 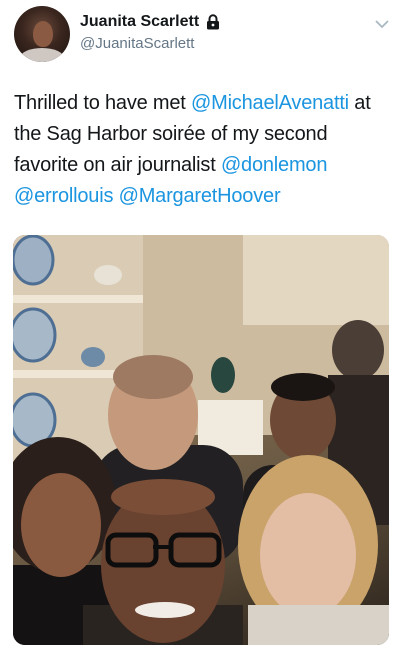 What do you see at coordinates (108, 275) in the screenshot?
I see `decorative-bowl` at bounding box center [108, 275].